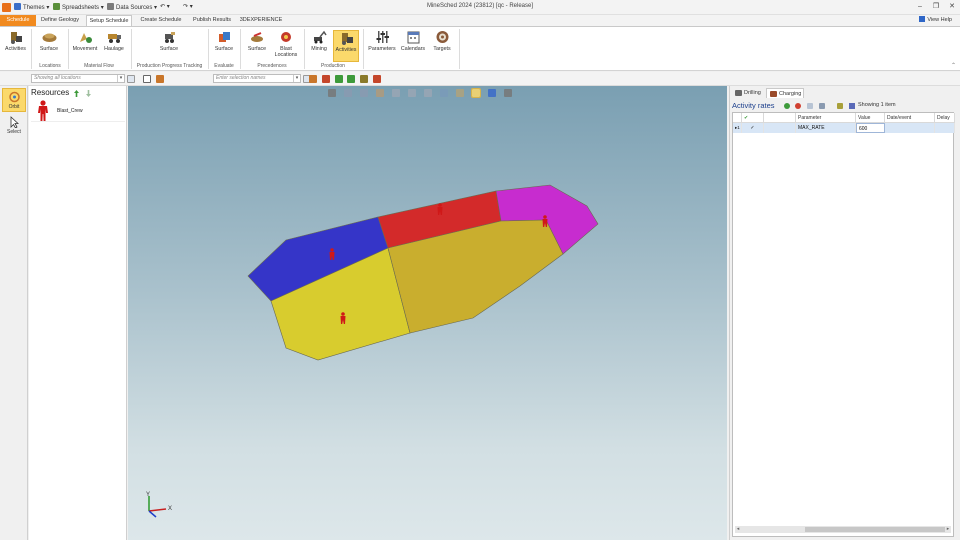 This screenshot has width=960, height=540. I want to click on scroll-right-icon: ▸, so click(948, 529).